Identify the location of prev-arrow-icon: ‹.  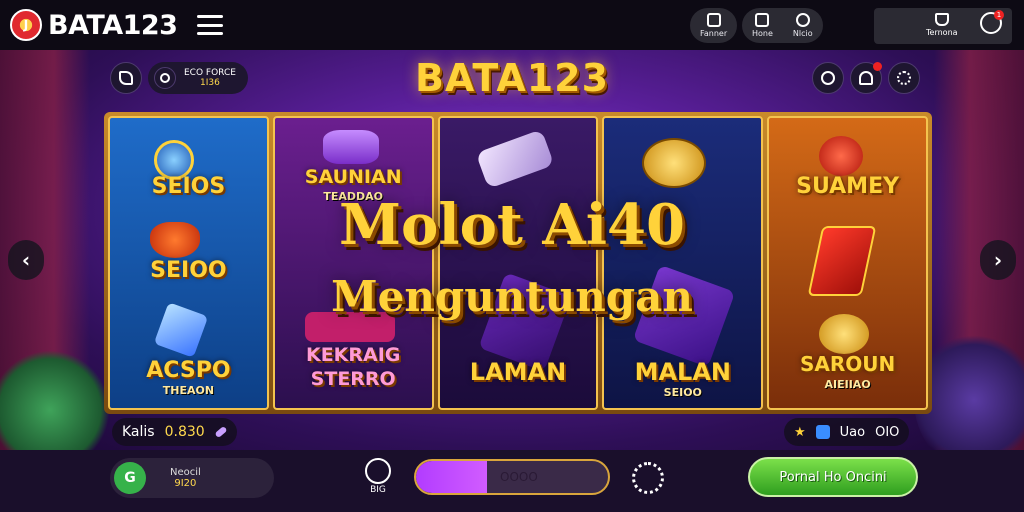
(26, 260).